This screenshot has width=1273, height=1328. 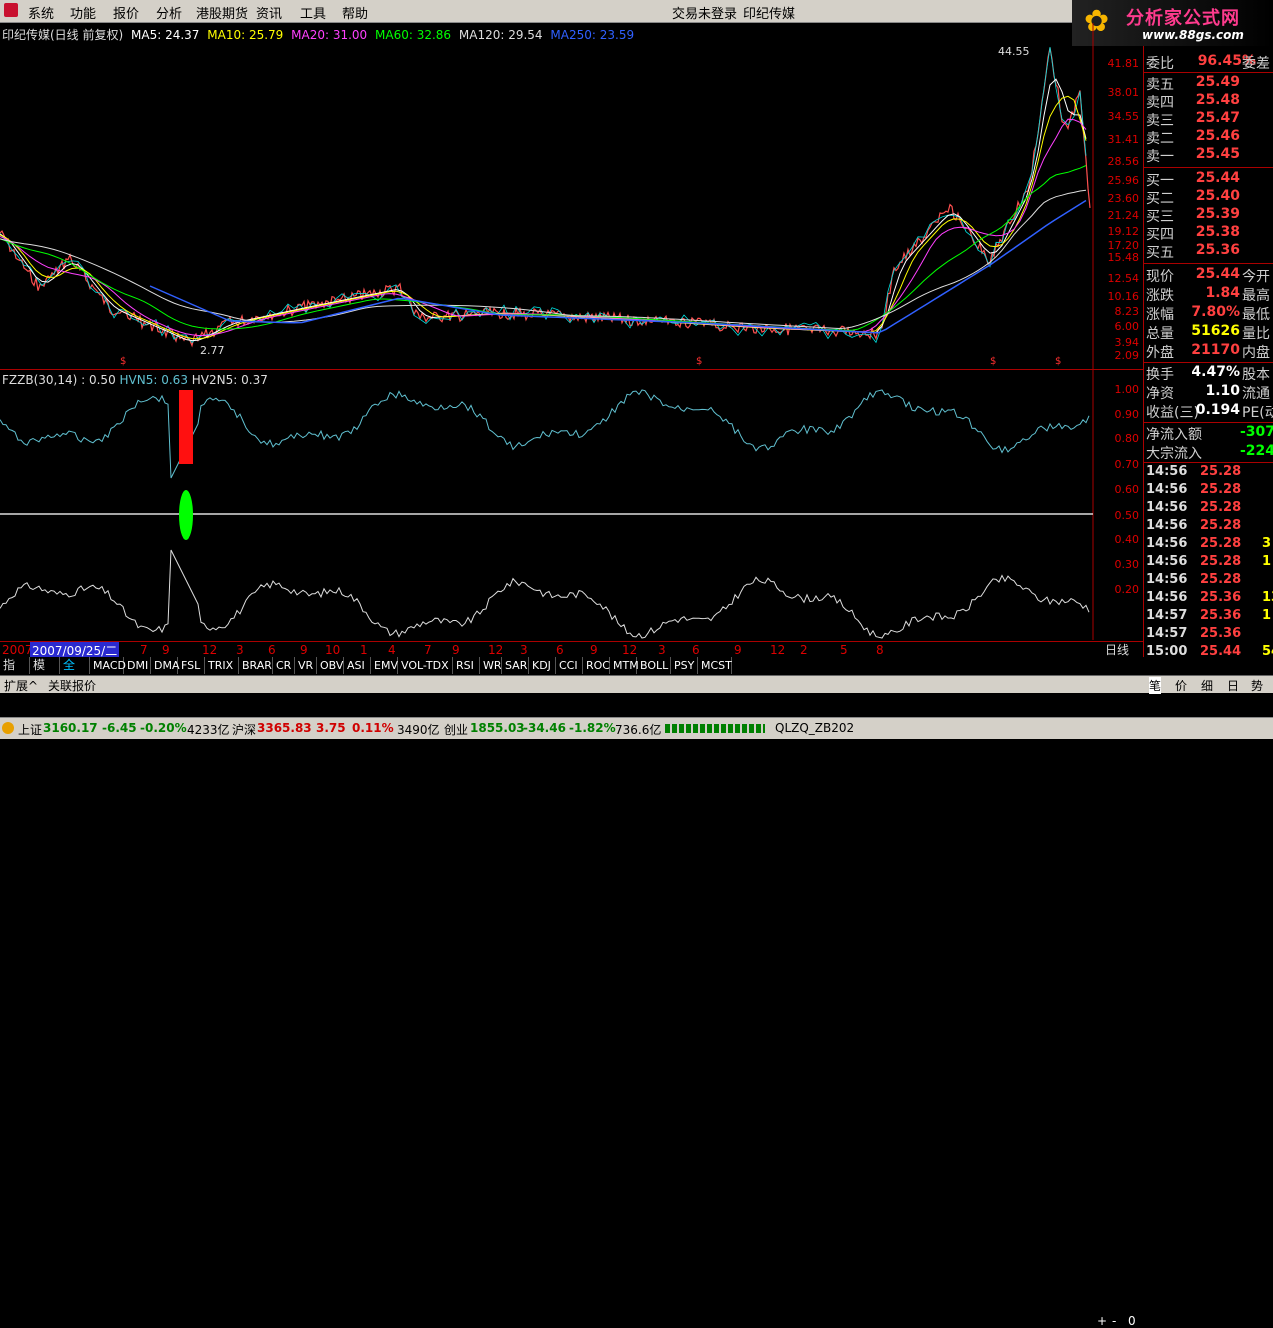 I want to click on cy-label: 创业, so click(x=456, y=730).